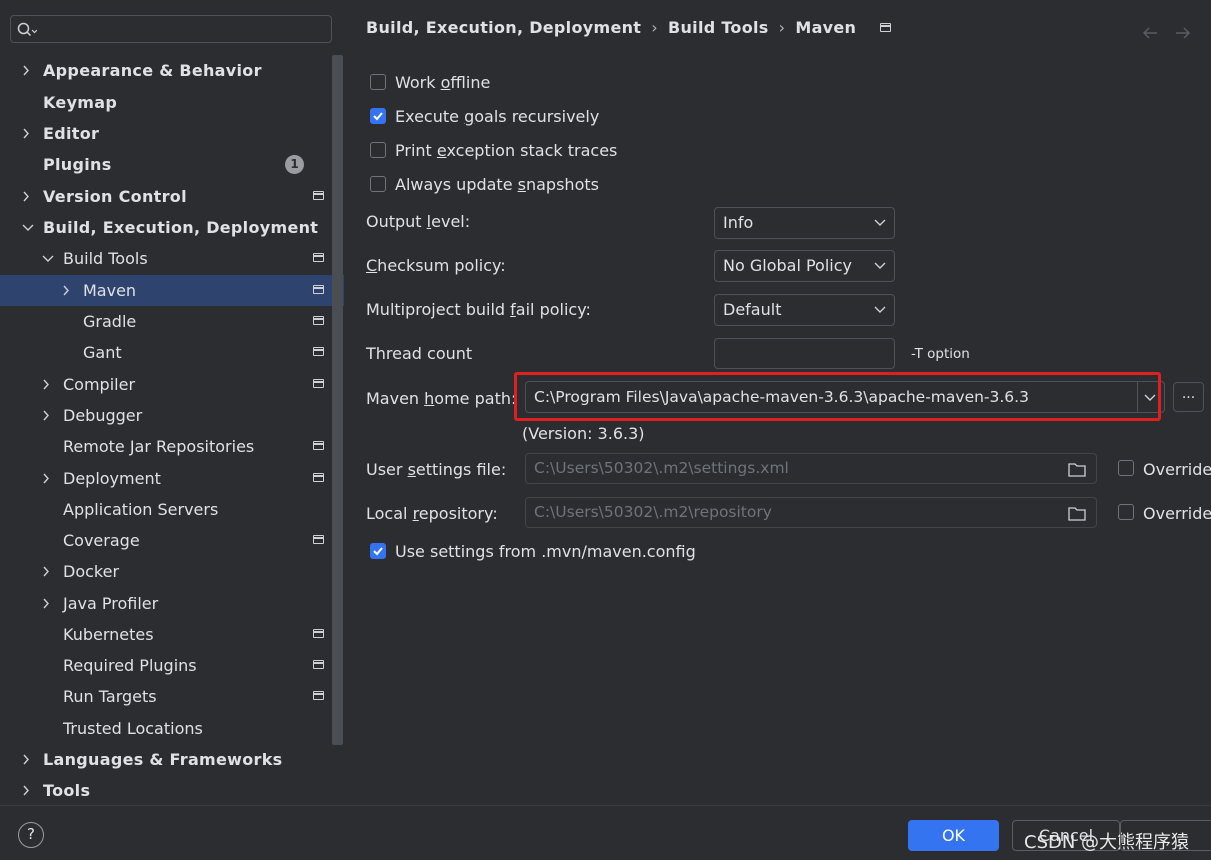 The height and width of the screenshot is (860, 1211). What do you see at coordinates (110, 290) in the screenshot?
I see `tree-item-label: Maven` at bounding box center [110, 290].